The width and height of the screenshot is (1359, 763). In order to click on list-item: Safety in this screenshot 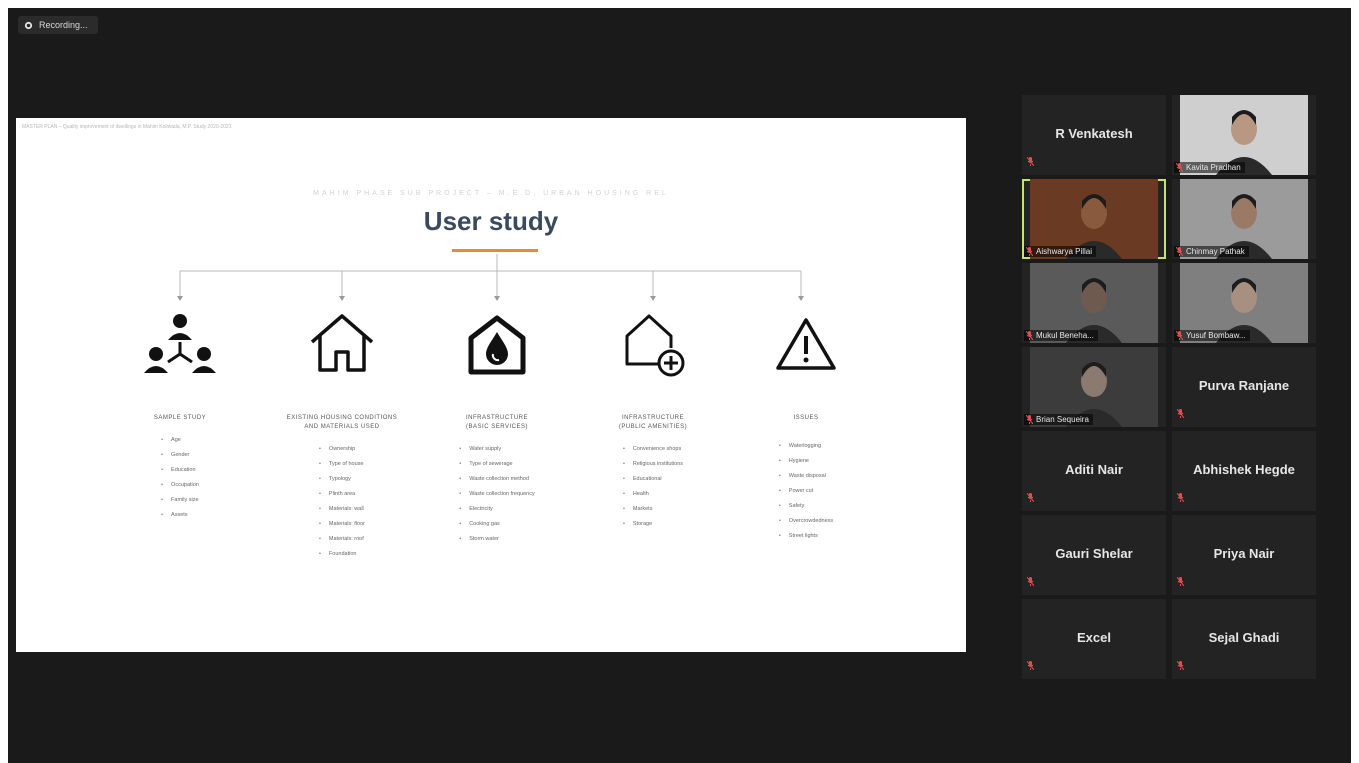, I will do `click(806, 506)`.